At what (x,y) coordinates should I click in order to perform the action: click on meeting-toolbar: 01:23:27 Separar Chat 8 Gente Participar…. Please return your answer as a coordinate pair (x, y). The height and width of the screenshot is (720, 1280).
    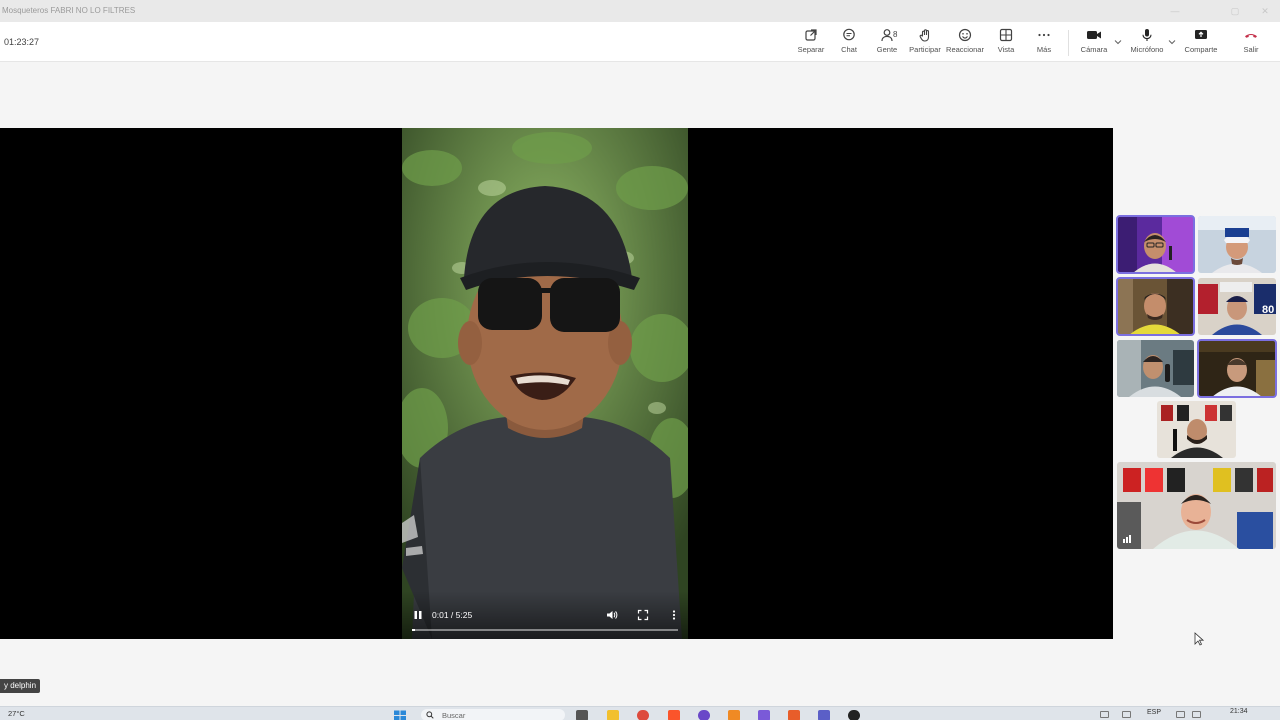
    Looking at the image, I should click on (640, 42).